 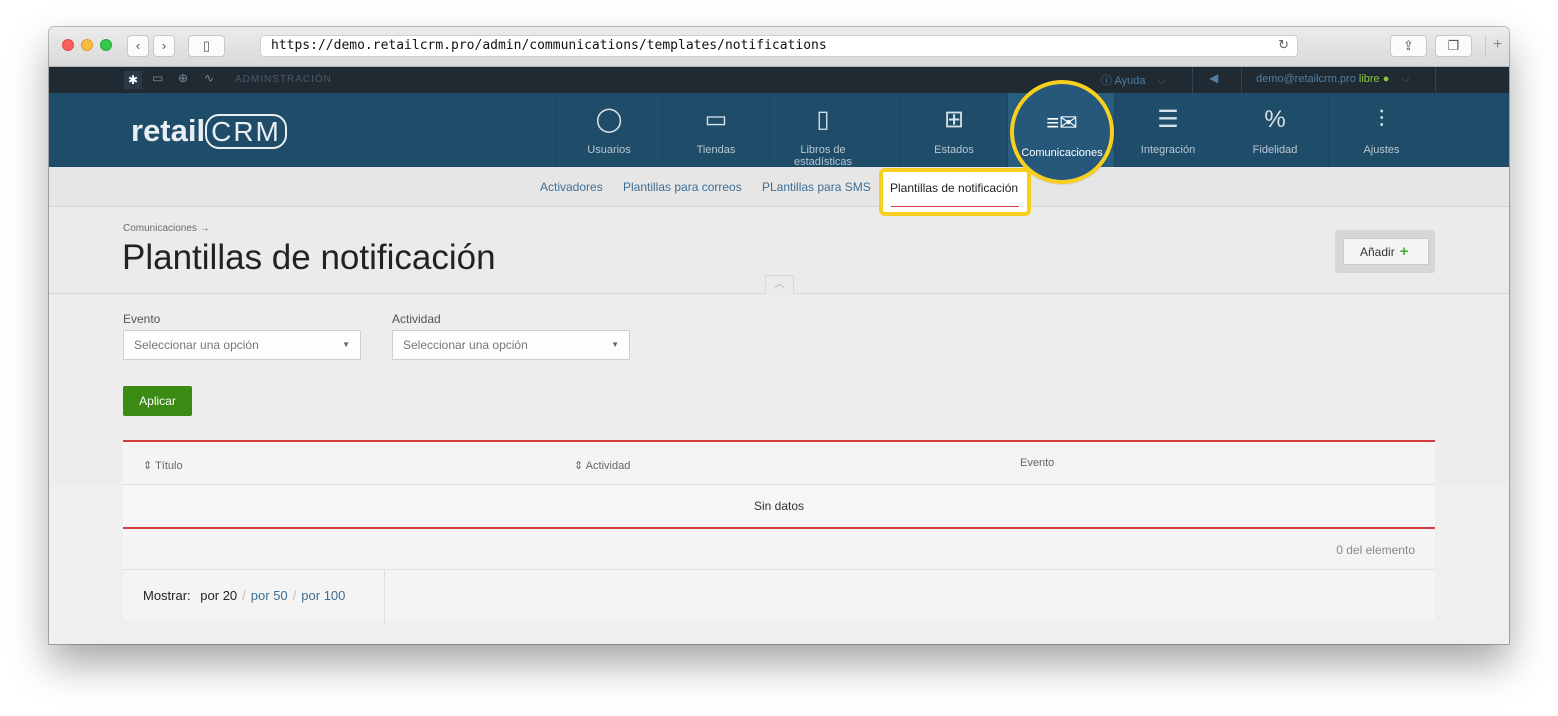 I want to click on page-size-20: por 20, so click(x=218, y=595).